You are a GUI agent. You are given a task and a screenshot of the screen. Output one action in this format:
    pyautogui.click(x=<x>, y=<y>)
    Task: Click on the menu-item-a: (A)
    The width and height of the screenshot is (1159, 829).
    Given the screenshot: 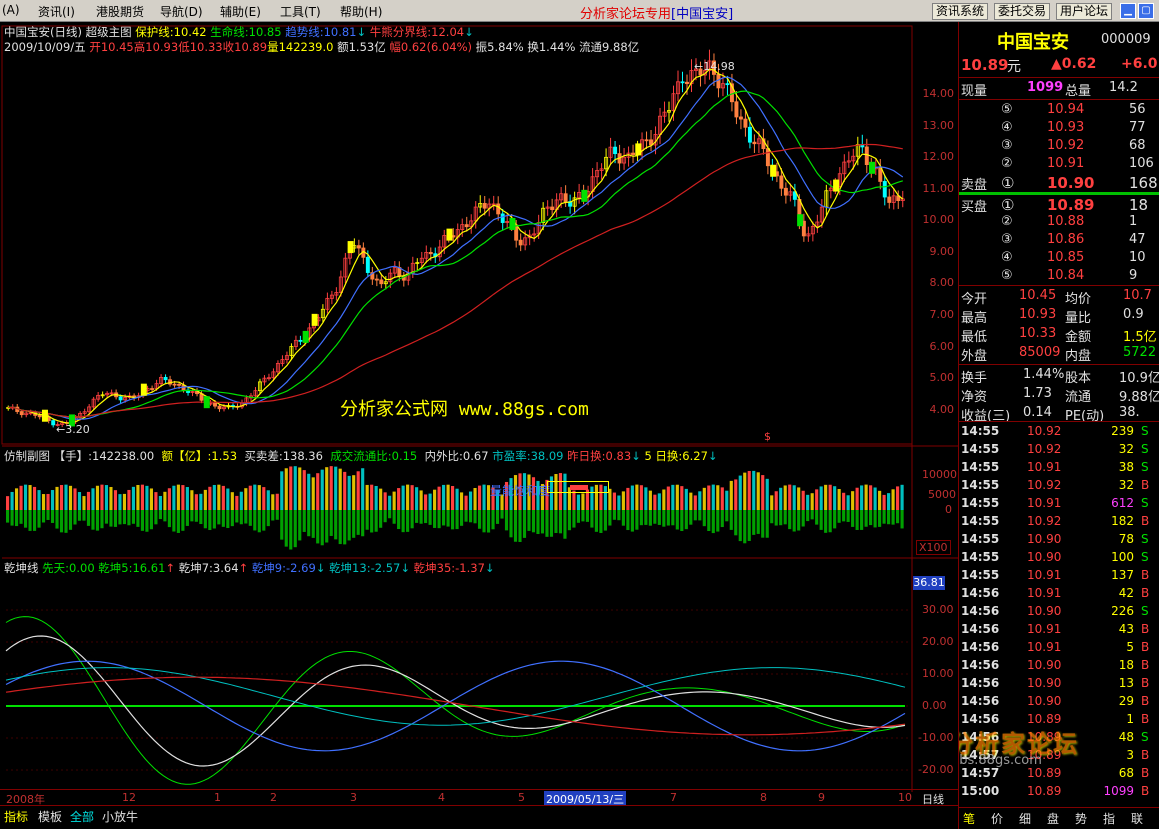 What is the action you would take?
    pyautogui.click(x=11, y=10)
    